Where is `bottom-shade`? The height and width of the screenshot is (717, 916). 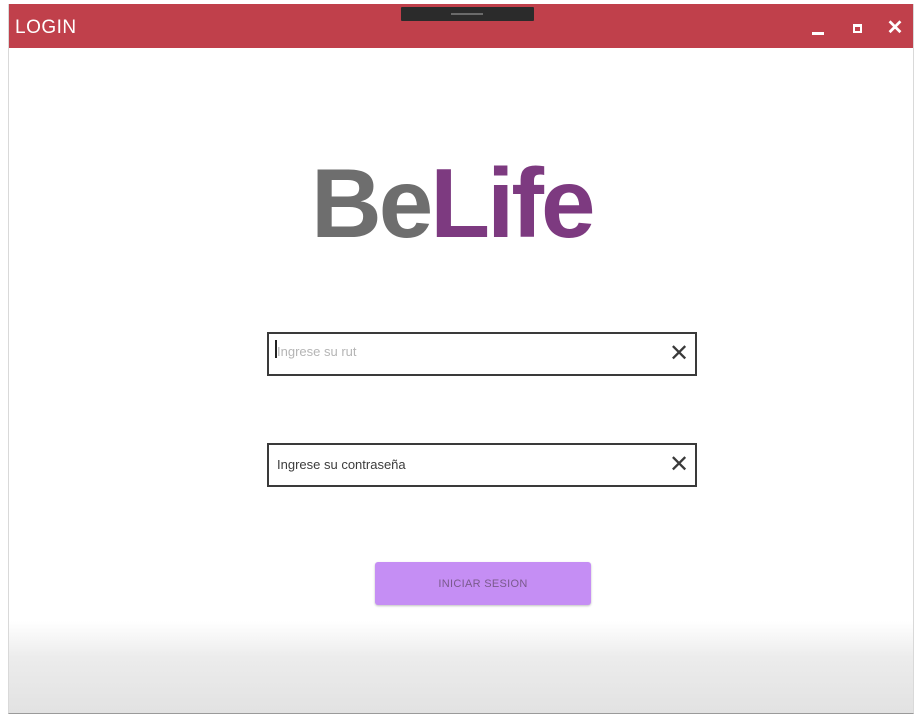 bottom-shade is located at coordinates (461, 667).